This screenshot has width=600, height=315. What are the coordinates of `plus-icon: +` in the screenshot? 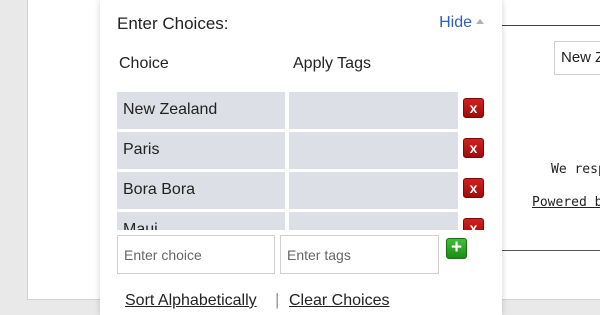 It's located at (456, 247).